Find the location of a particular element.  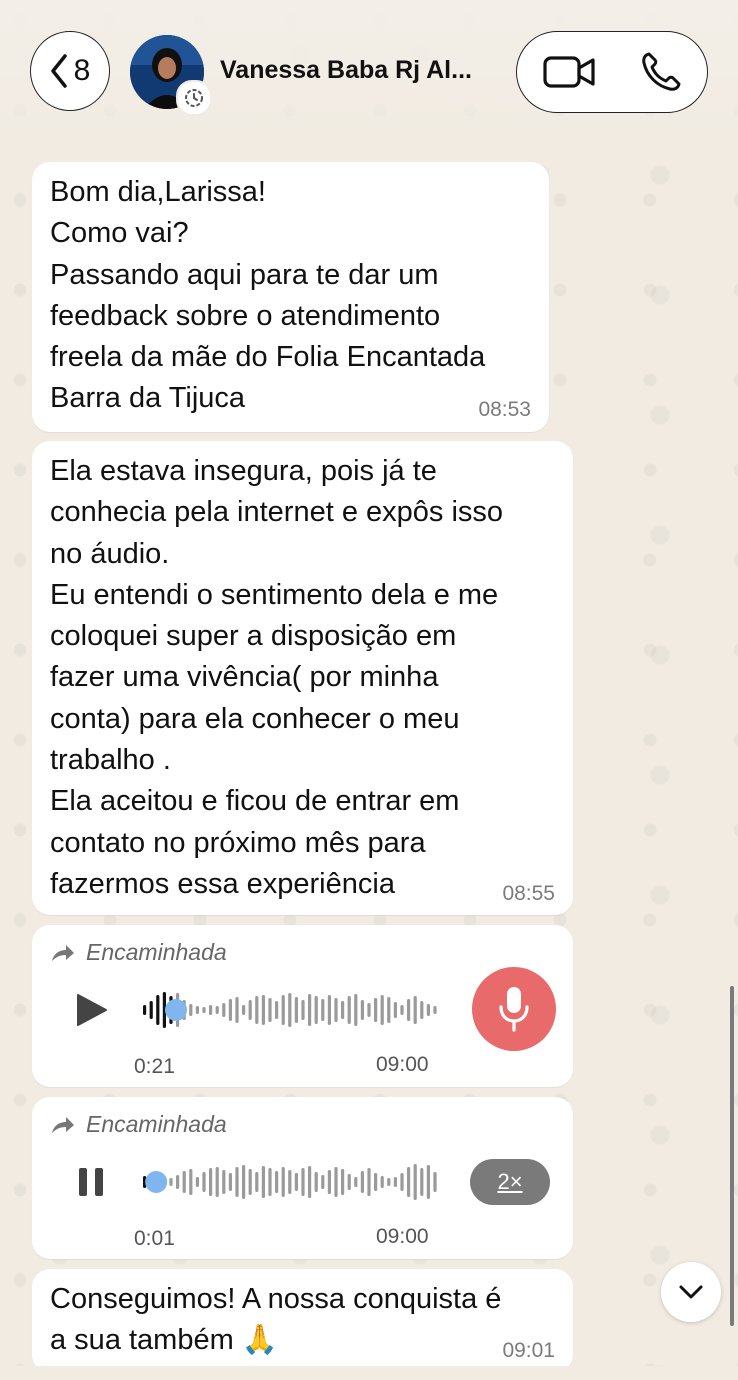

forward-arrow-icon is located at coordinates (63, 1124).